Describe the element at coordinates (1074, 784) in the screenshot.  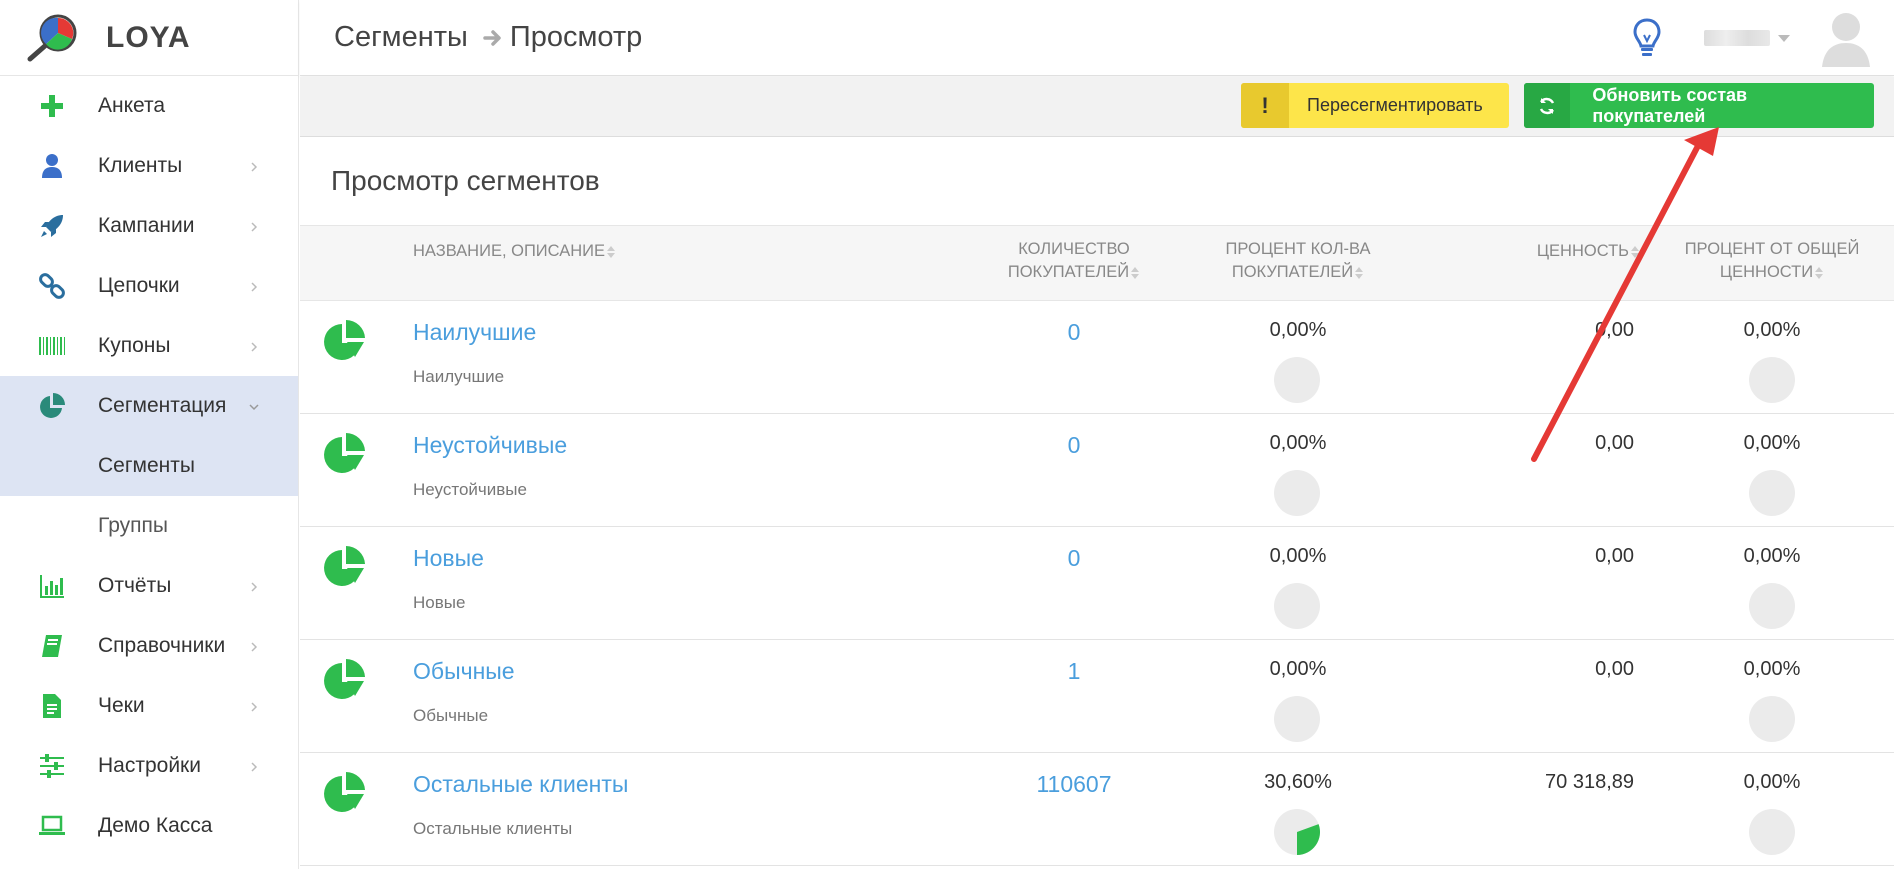
I see `segment-count-link: 110607` at that location.